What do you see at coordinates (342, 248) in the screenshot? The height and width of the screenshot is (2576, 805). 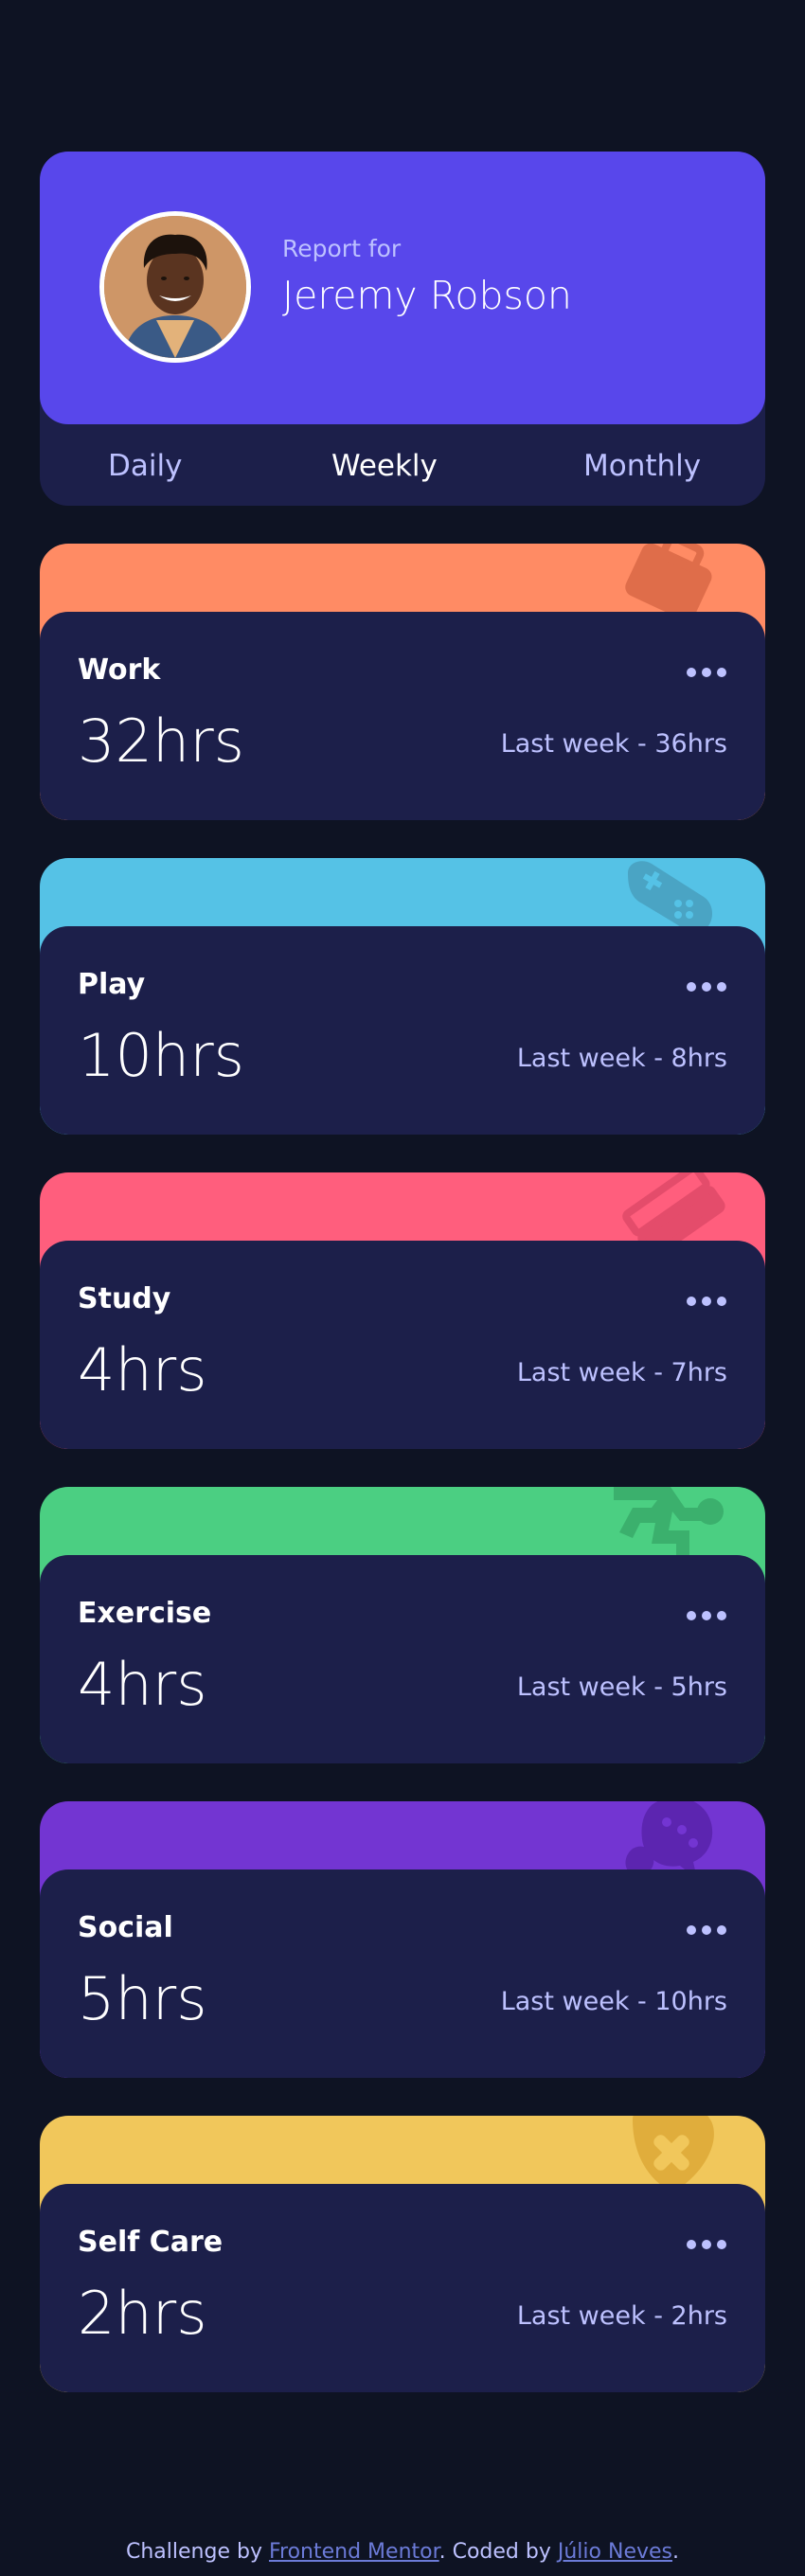 I see `report-for-label: Report for` at bounding box center [342, 248].